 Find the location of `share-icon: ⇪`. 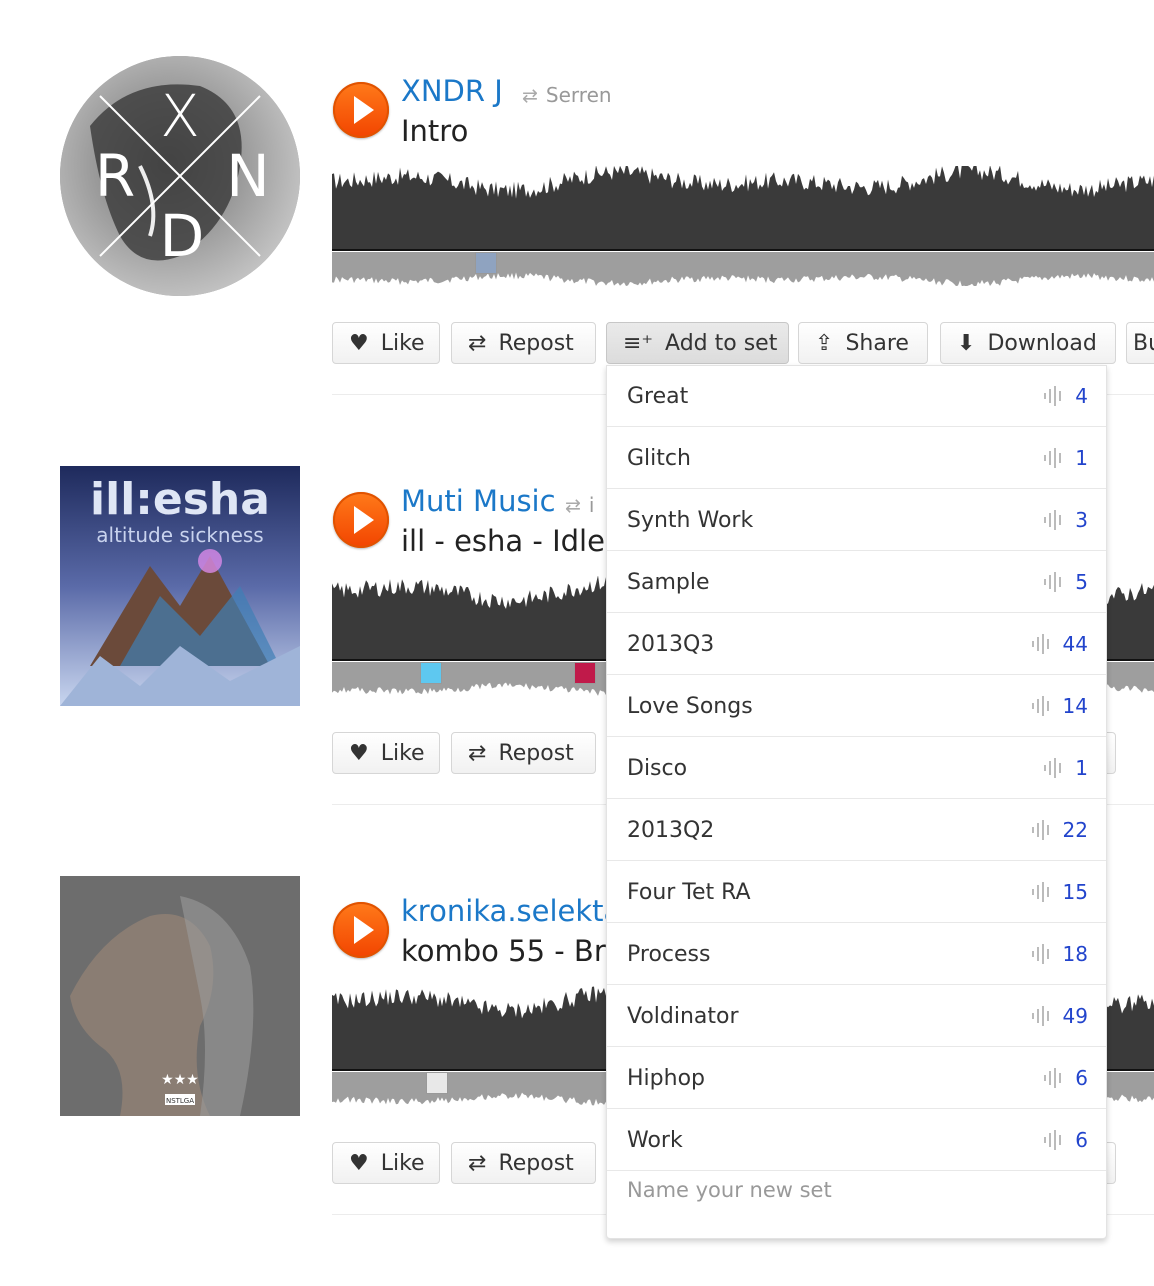

share-icon: ⇪ is located at coordinates (824, 343).